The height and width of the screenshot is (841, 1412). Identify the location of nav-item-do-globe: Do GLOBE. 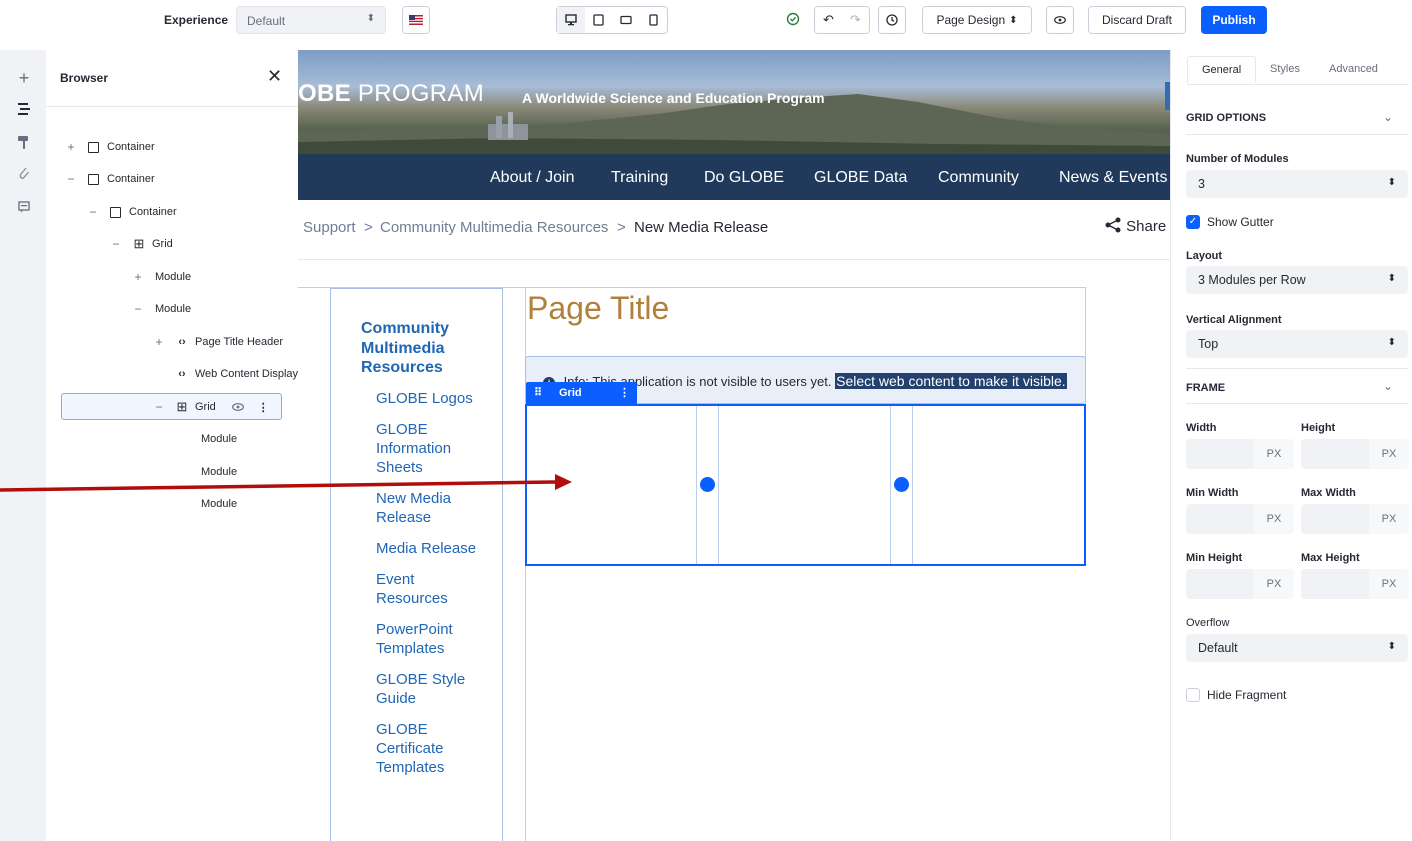
(744, 178).